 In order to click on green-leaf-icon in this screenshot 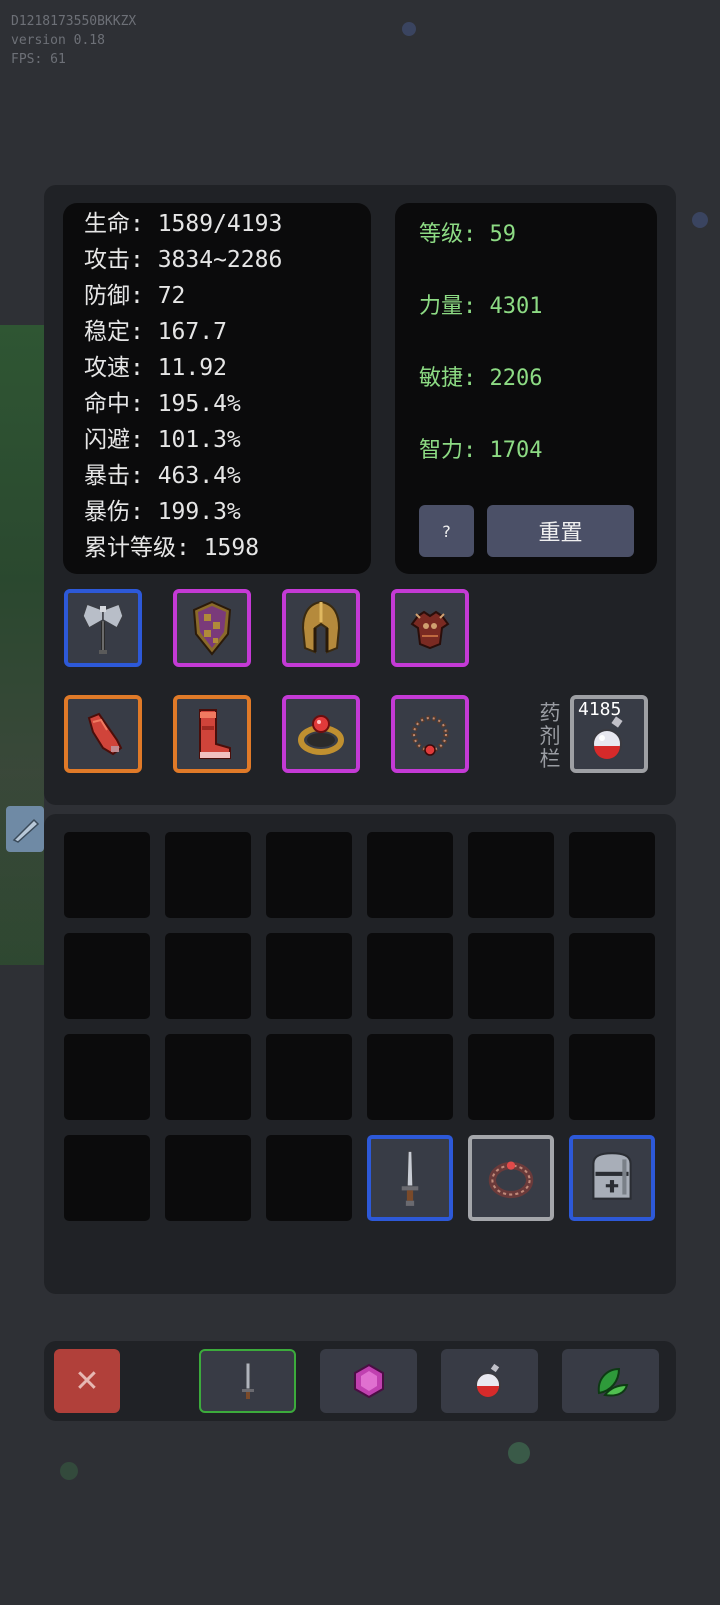, I will do `click(612, 1382)`.